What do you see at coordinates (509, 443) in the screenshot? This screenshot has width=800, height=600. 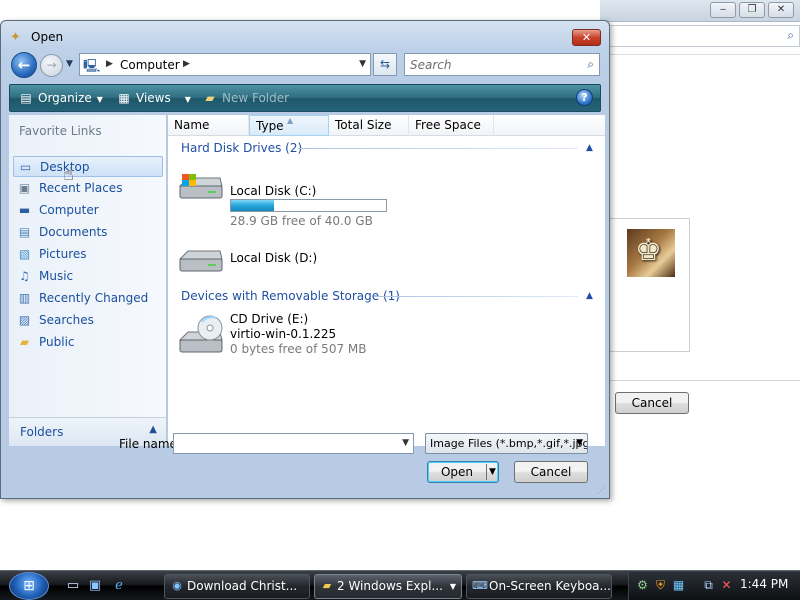 I see `file-type-value: Image Files (*.bmp,*.gif,*.jpg,*` at bounding box center [509, 443].